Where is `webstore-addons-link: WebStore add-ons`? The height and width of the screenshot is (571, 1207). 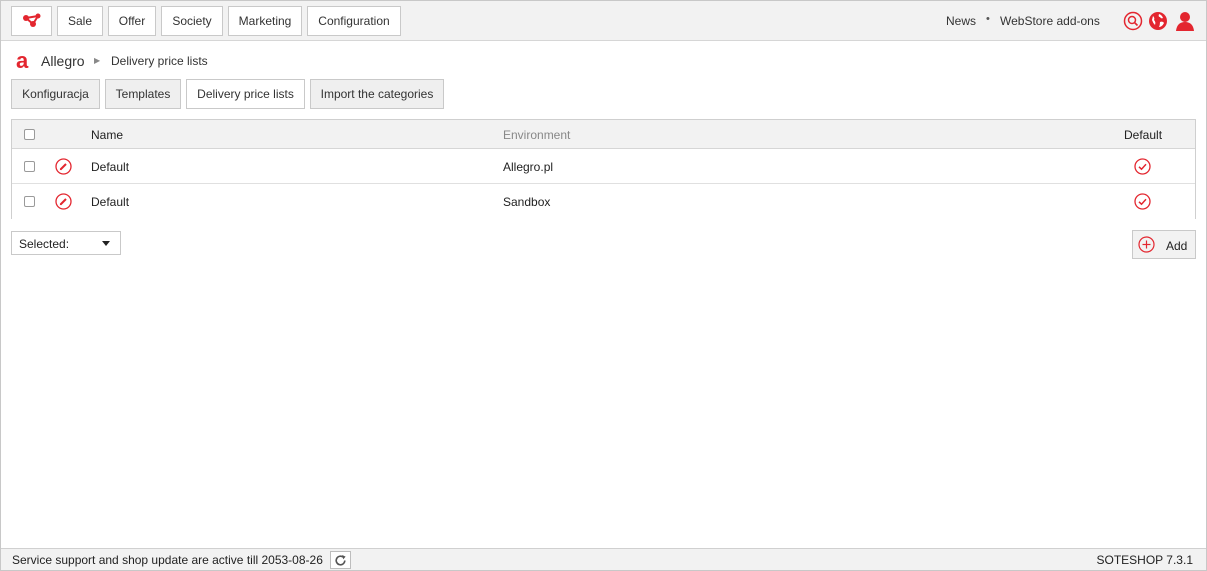
webstore-addons-link: WebStore add-ons is located at coordinates (1050, 21).